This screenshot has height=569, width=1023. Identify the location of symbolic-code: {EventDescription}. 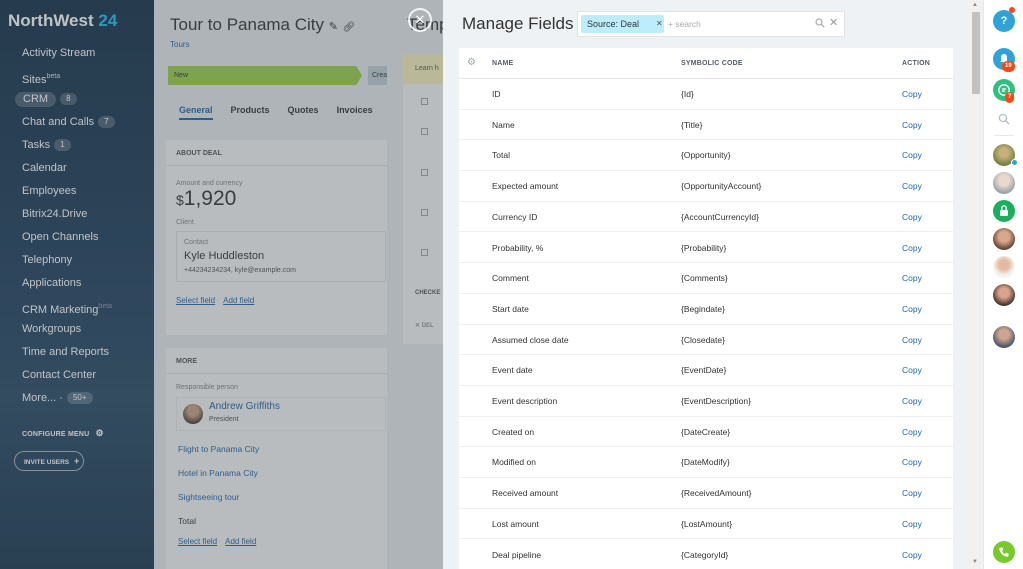
(716, 401).